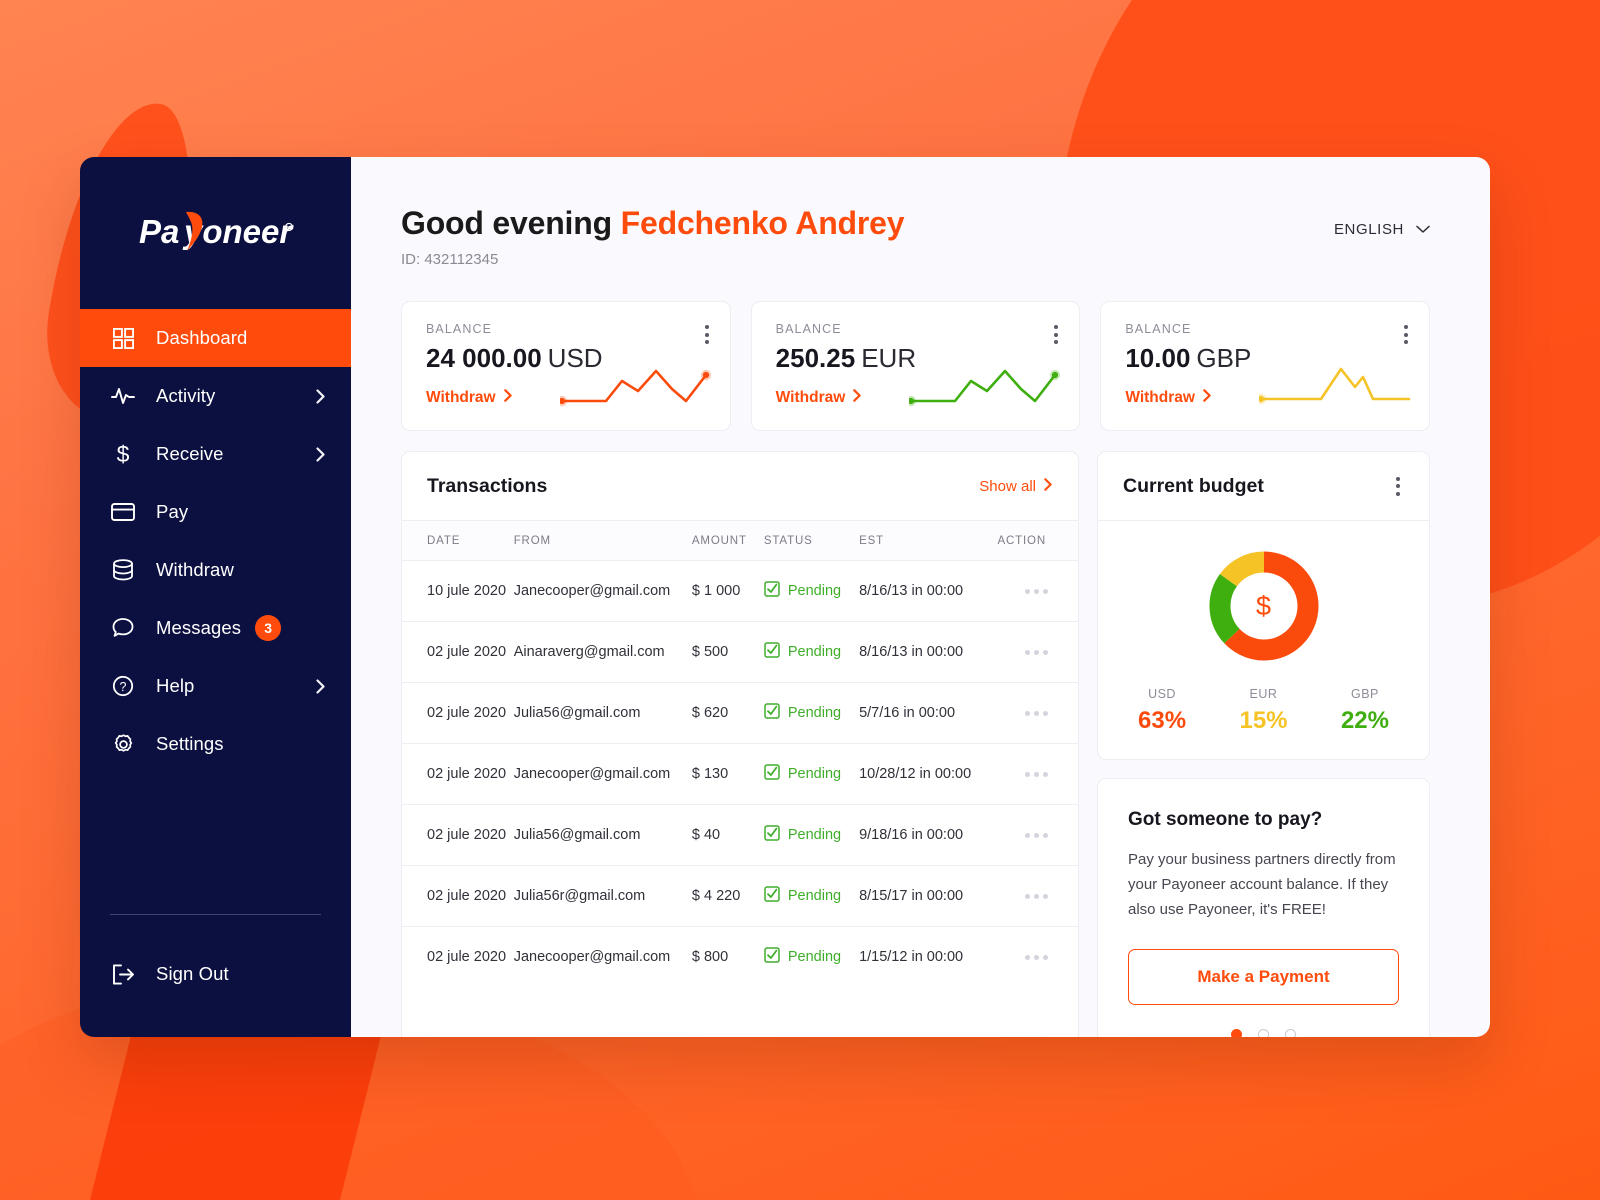 This screenshot has width=1600, height=1200. What do you see at coordinates (1364, 720) in the screenshot?
I see `legend-value: 22%` at bounding box center [1364, 720].